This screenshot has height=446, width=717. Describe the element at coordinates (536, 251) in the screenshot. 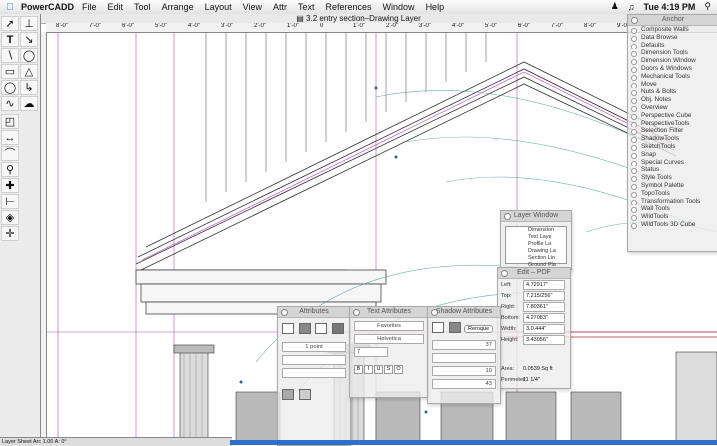

I see `layer-row: Drawing La` at that location.